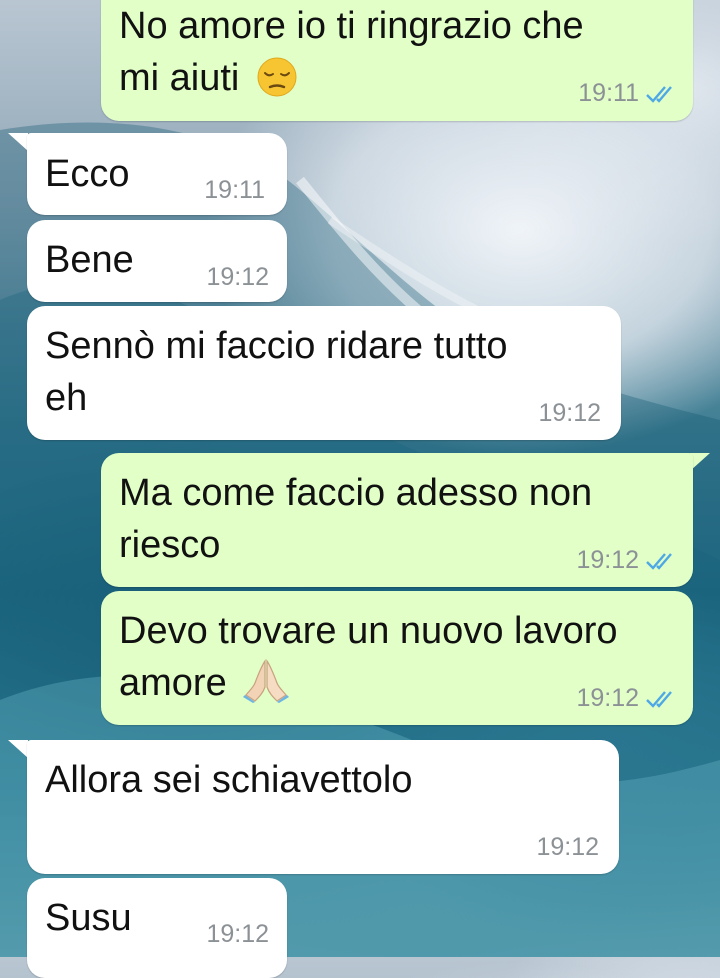  What do you see at coordinates (323, 807) in the screenshot?
I see `message-bubble-incoming: Allora sei schiavettolo 19:12` at bounding box center [323, 807].